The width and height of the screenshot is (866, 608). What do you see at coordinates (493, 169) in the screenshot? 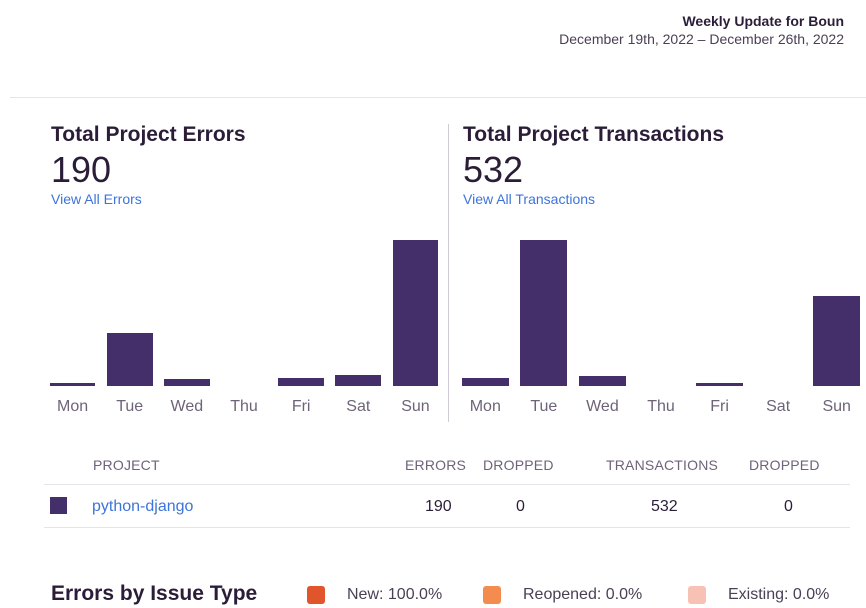
I see `transactions-total: 532` at bounding box center [493, 169].